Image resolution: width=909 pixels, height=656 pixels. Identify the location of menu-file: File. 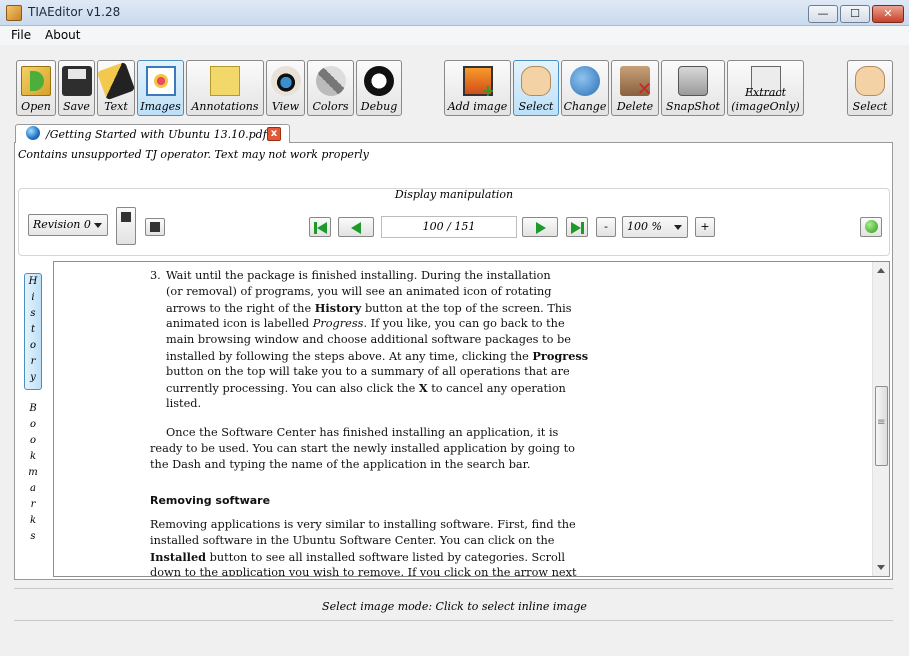
(21, 35).